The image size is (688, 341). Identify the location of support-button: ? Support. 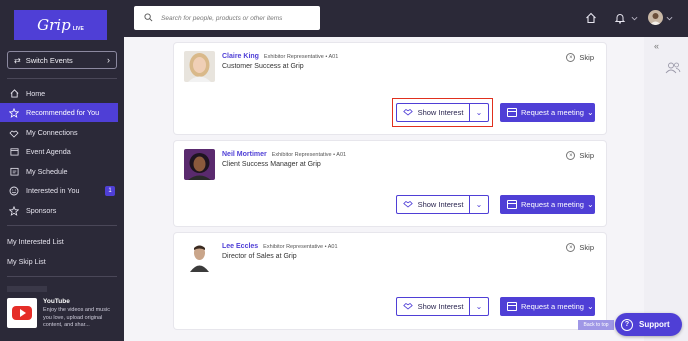
(648, 324).